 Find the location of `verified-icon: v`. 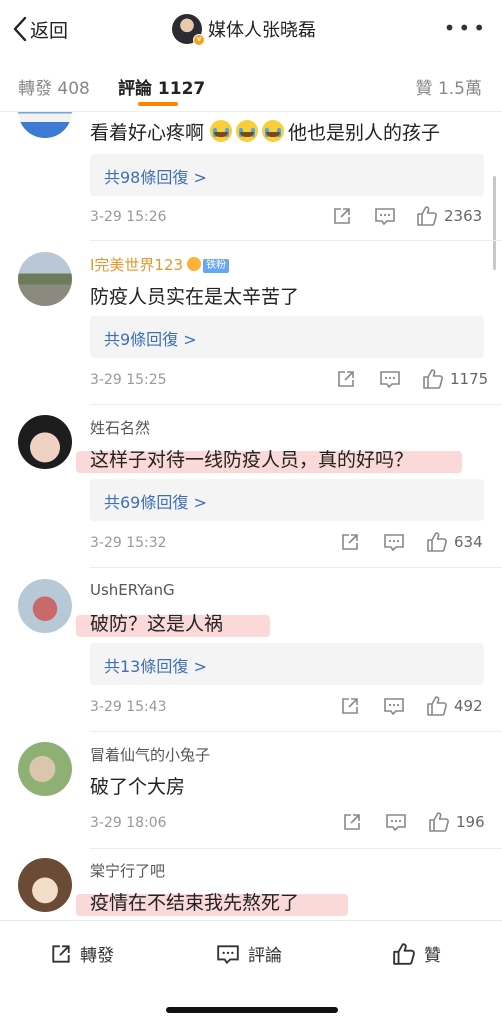

verified-icon: v is located at coordinates (199, 40).